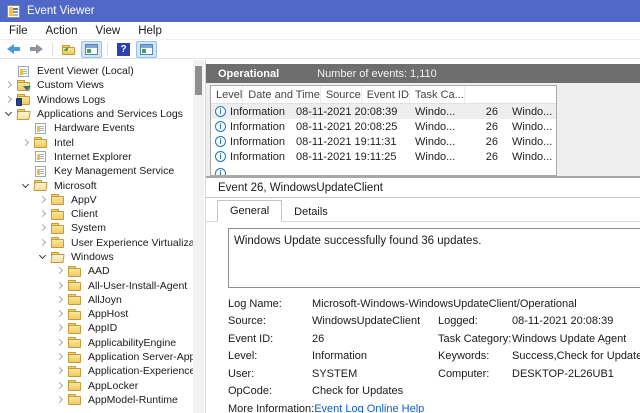 Image resolution: width=640 pixels, height=413 pixels. I want to click on tree-scrollbar, so click(198, 236).